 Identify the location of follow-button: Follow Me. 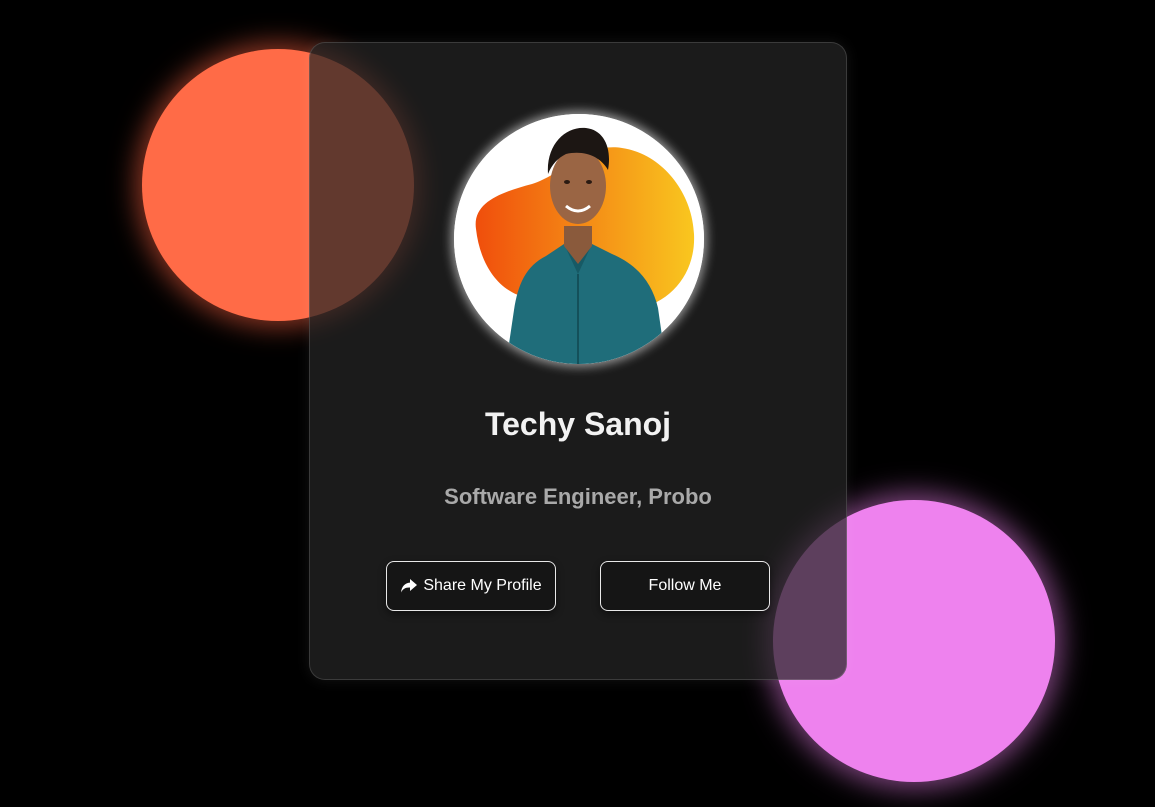
(685, 586).